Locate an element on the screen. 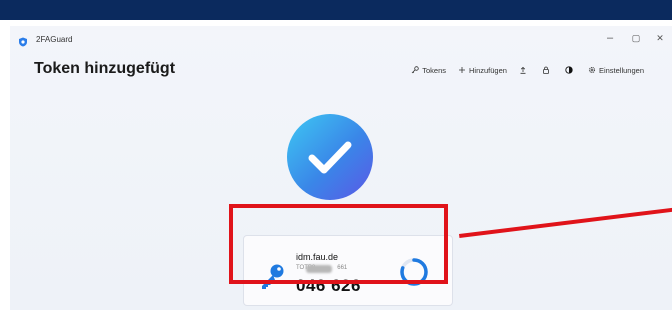  key-outline-icon is located at coordinates (415, 70).